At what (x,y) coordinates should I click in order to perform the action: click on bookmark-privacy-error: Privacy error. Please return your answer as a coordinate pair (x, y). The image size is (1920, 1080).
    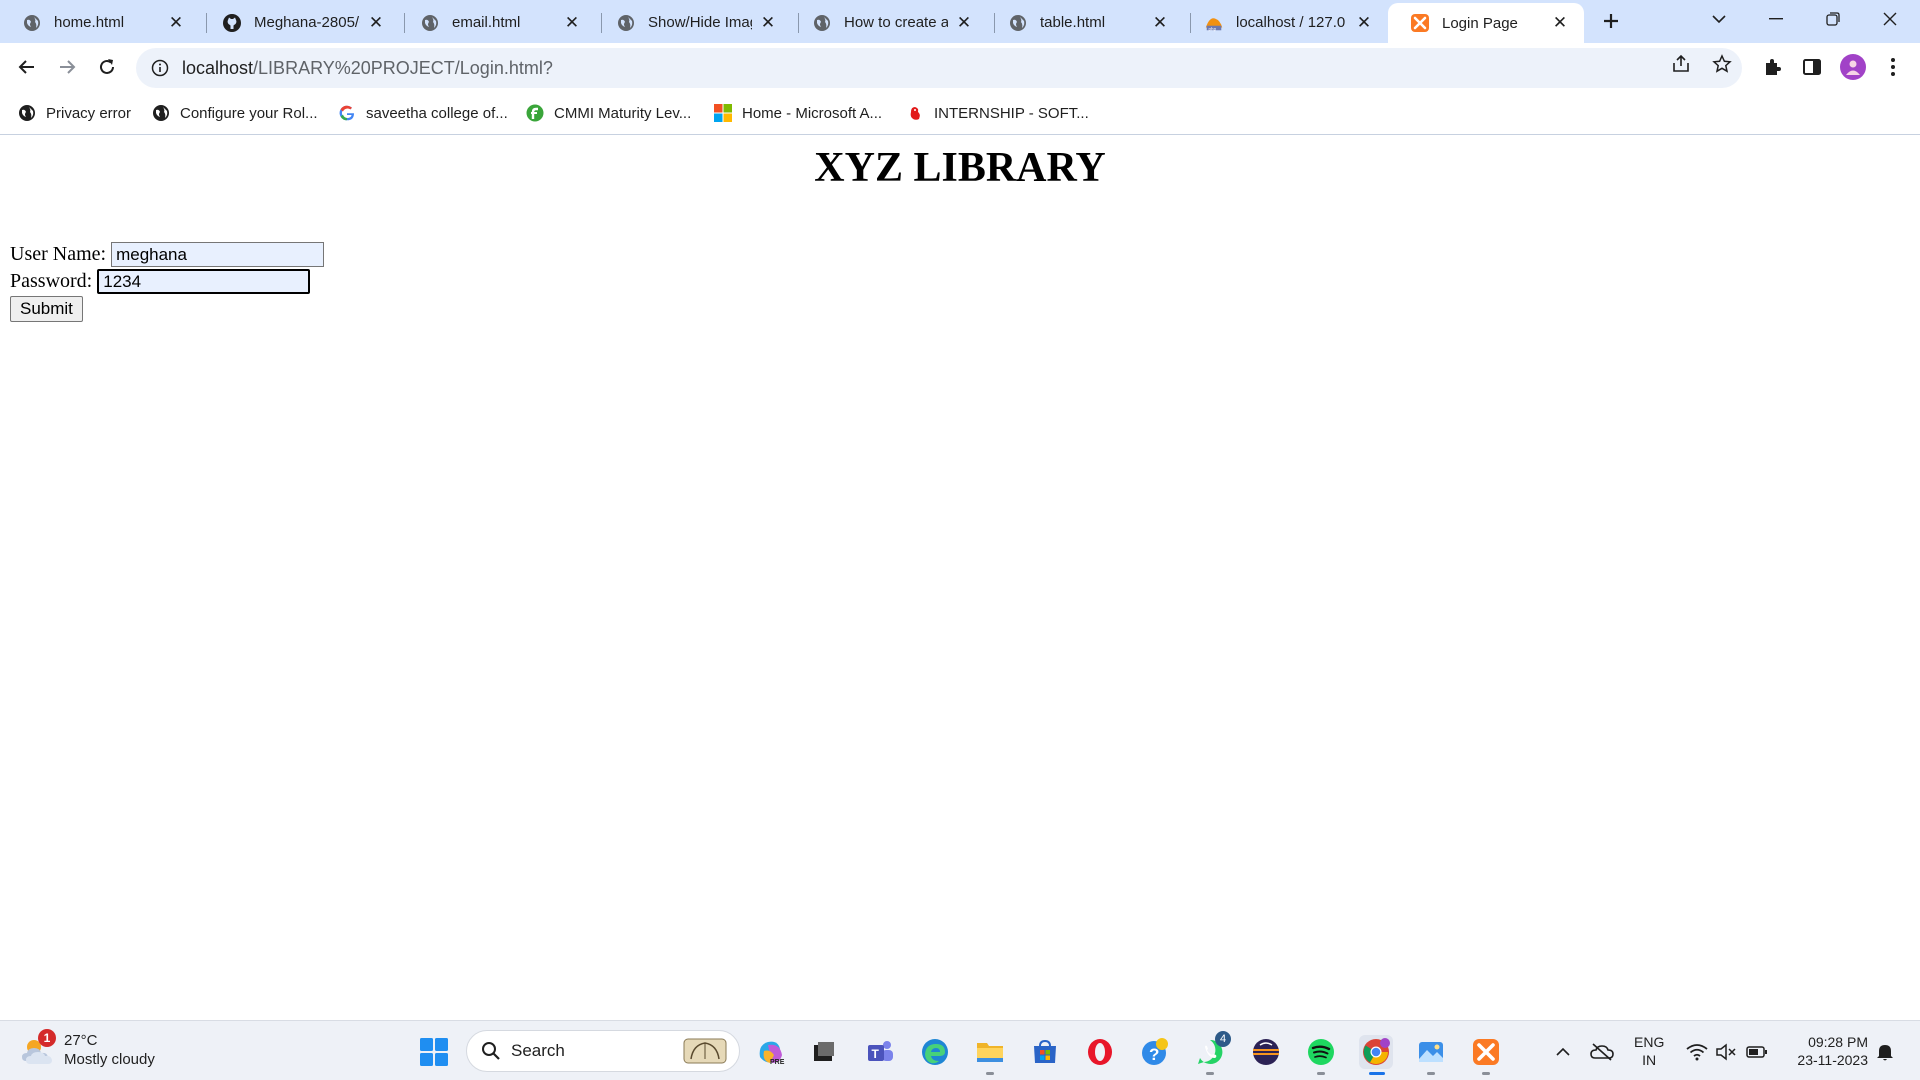
    Looking at the image, I should click on (74, 113).